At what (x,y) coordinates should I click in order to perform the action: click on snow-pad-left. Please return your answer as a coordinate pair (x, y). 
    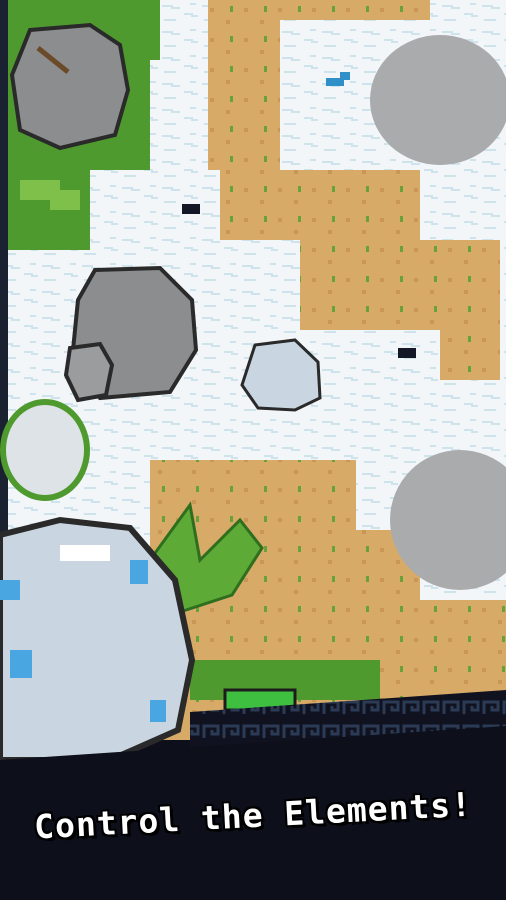
    Looking at the image, I should click on (45, 450).